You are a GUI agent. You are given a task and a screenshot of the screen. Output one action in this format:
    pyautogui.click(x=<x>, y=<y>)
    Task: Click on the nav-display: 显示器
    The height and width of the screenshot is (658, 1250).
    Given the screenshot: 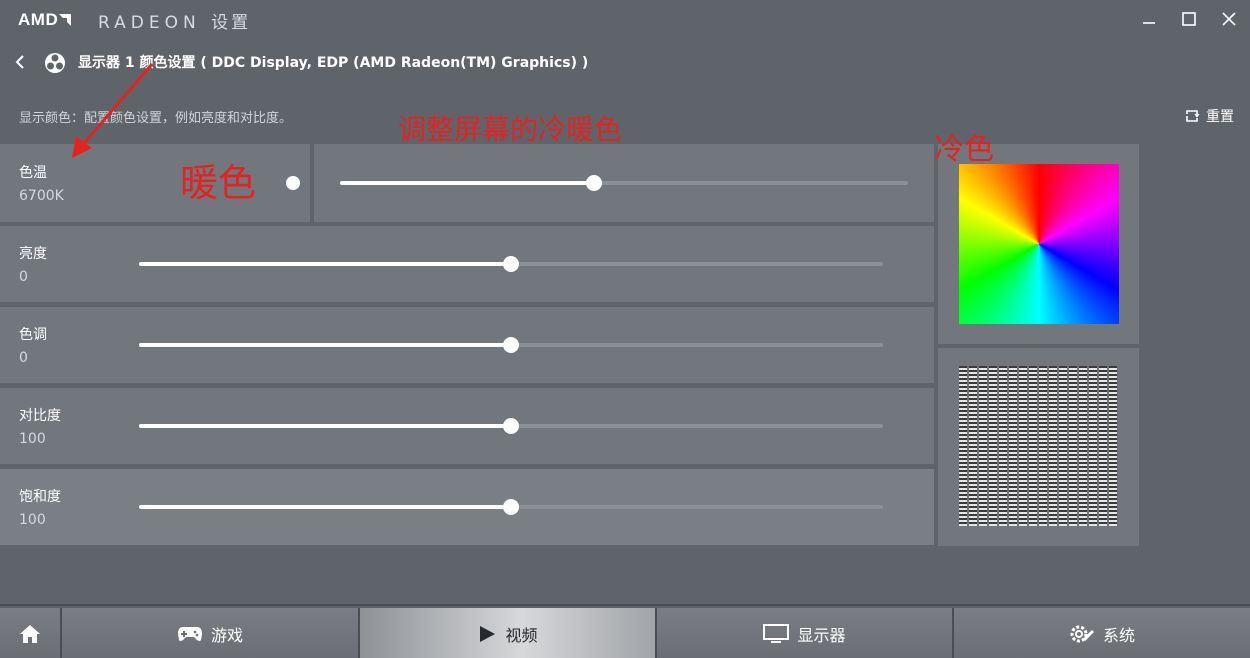 What is the action you would take?
    pyautogui.click(x=803, y=633)
    